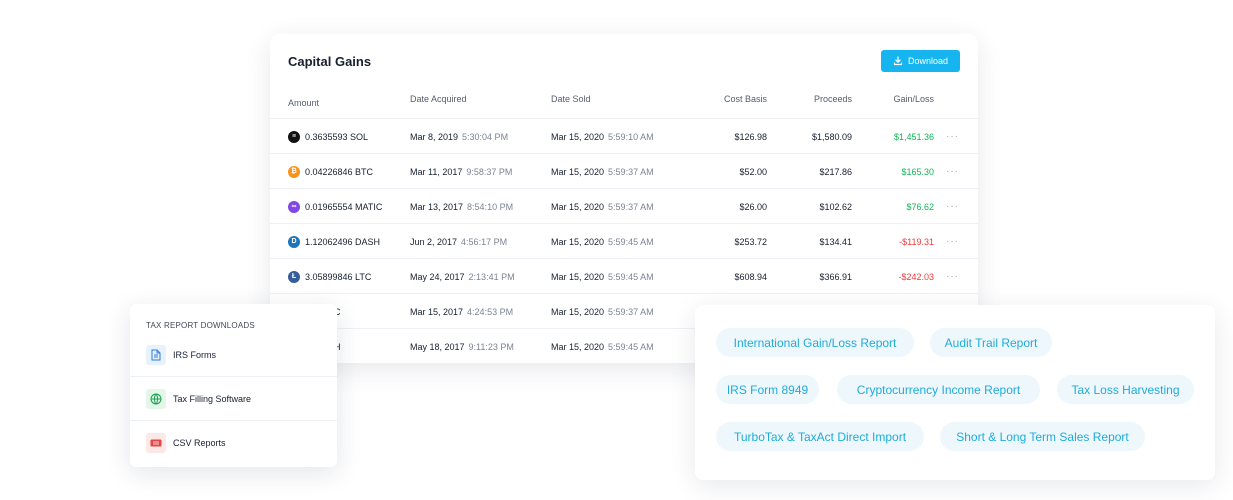 The width and height of the screenshot is (1233, 500). I want to click on proceeds-cell: $102.62, so click(835, 206).